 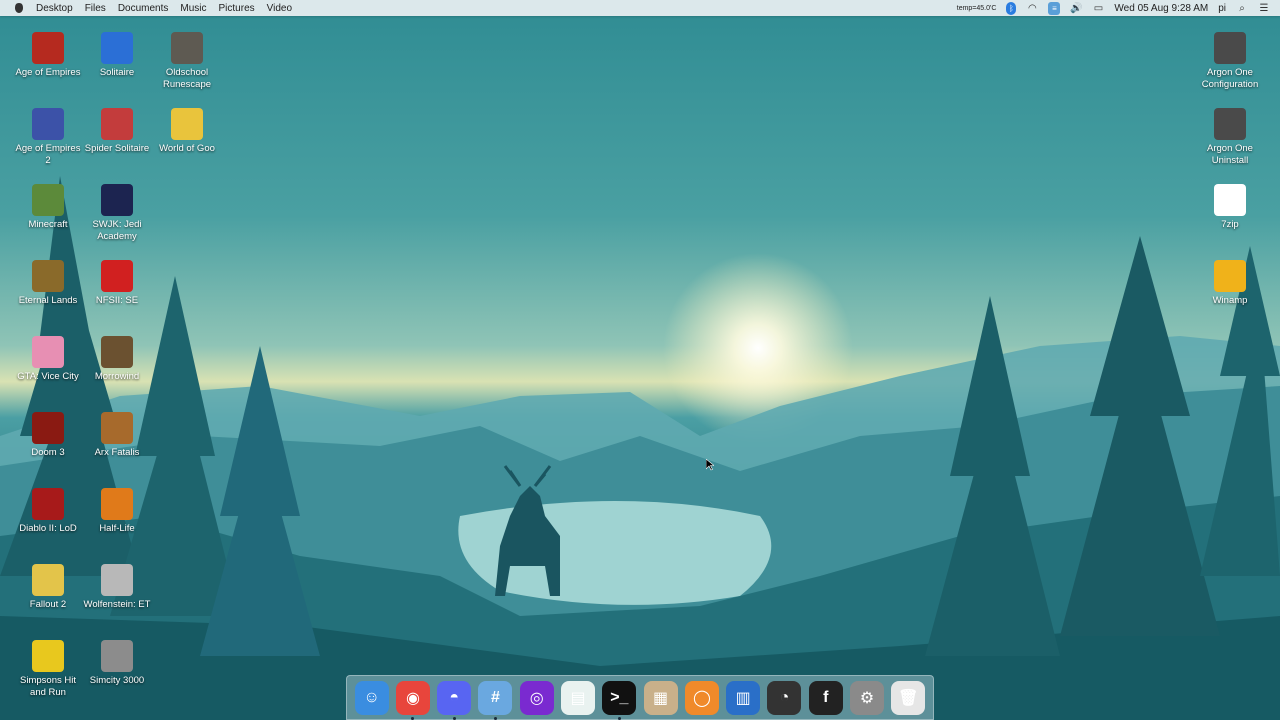 What do you see at coordinates (48, 124) in the screenshot?
I see `age-of-empires-2-icon` at bounding box center [48, 124].